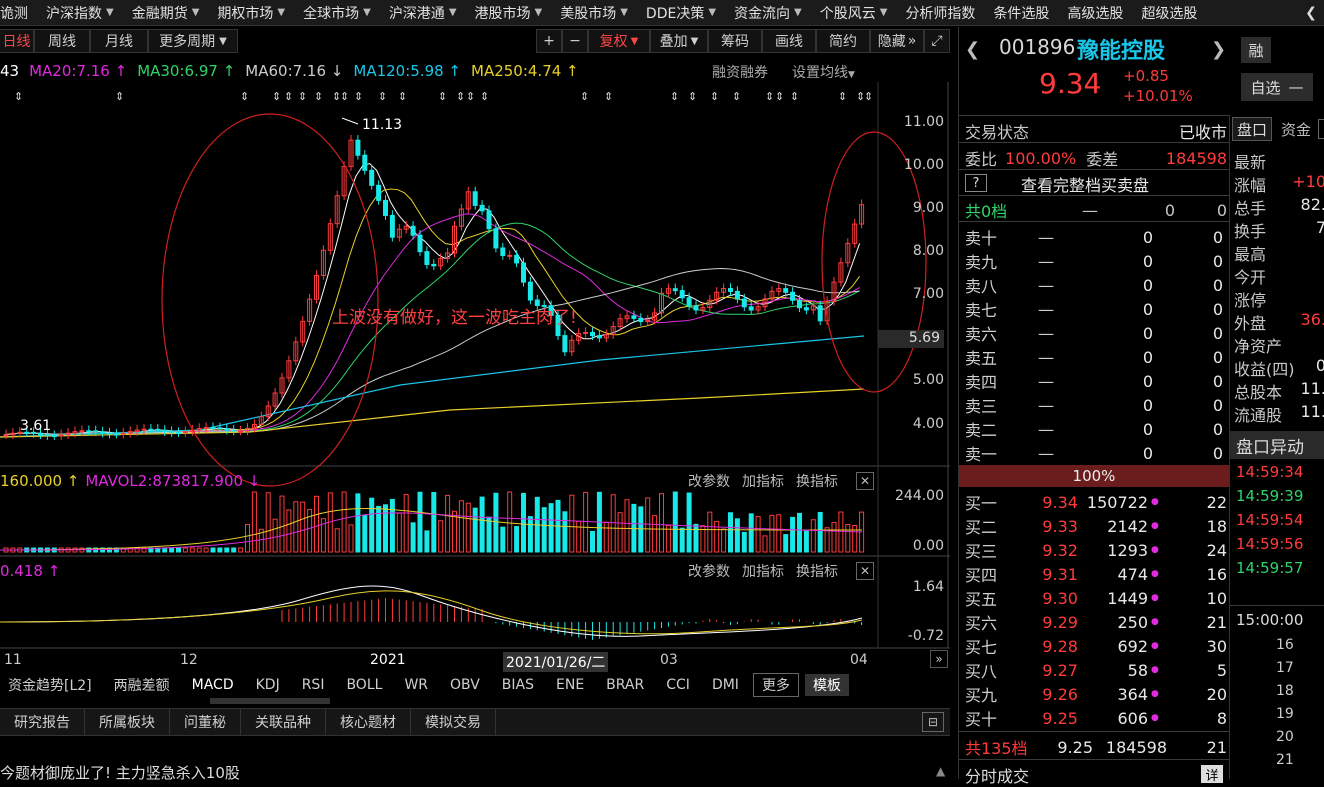 Image resolution: width=1324 pixels, height=787 pixels. What do you see at coordinates (1096, 237) in the screenshot?
I see `sell-level-row: 卖十 — 0 0` at bounding box center [1096, 237].